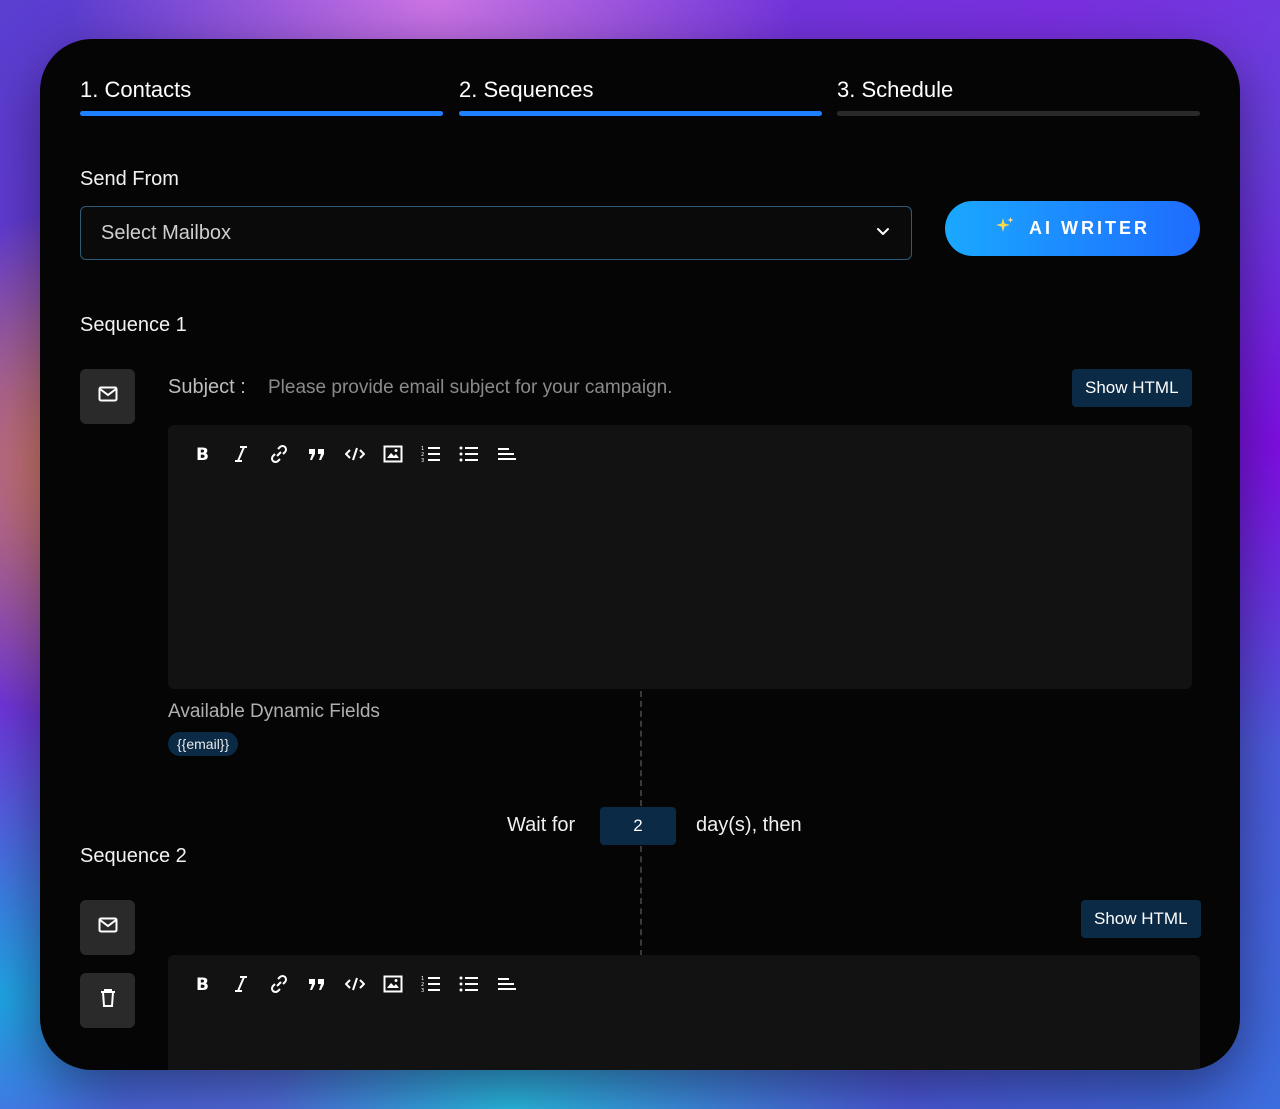 This screenshot has height=1109, width=1280. I want to click on mailbox-select-value: Select Mailbox, so click(166, 232).